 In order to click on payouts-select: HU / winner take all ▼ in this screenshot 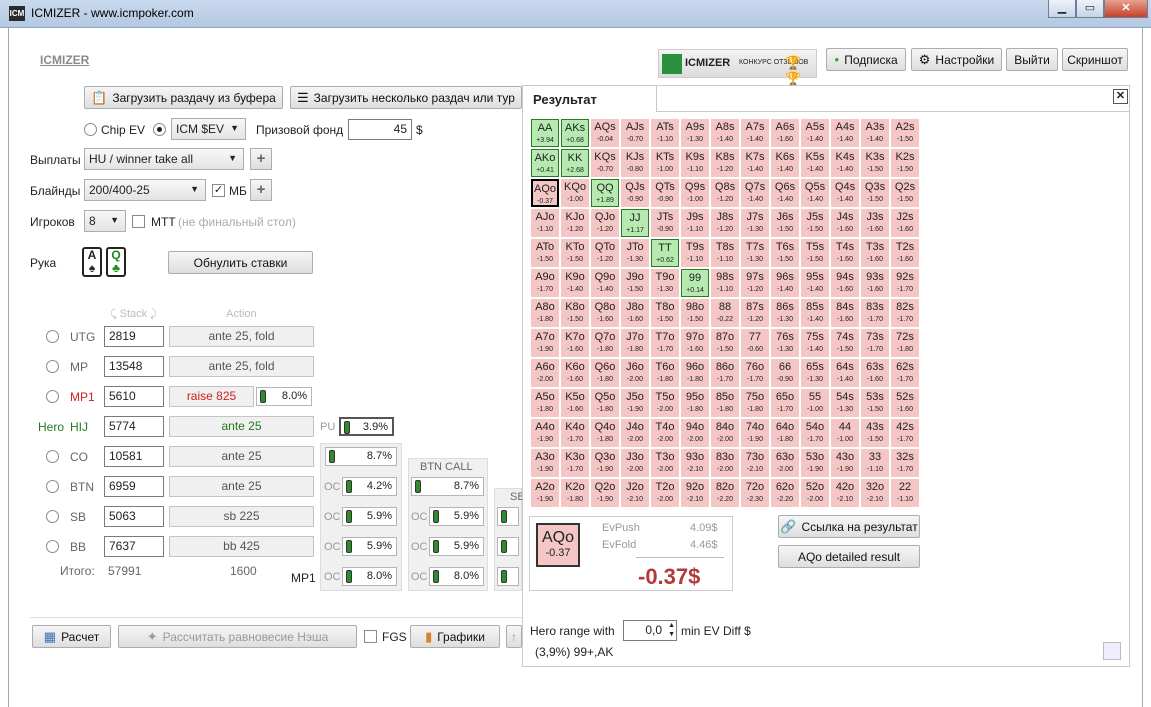, I will do `click(164, 159)`.